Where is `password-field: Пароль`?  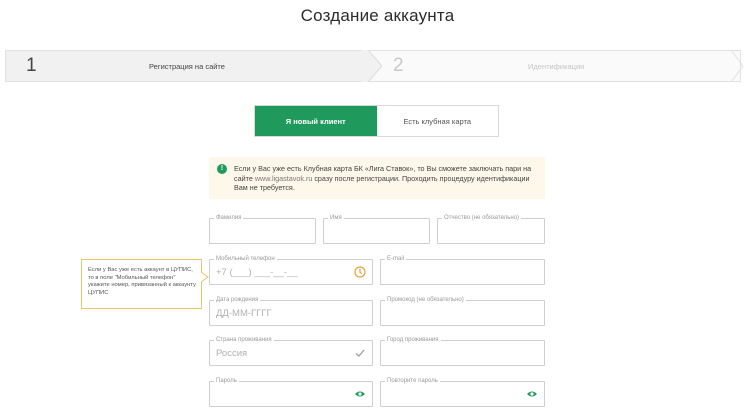
password-field: Пароль is located at coordinates (291, 392).